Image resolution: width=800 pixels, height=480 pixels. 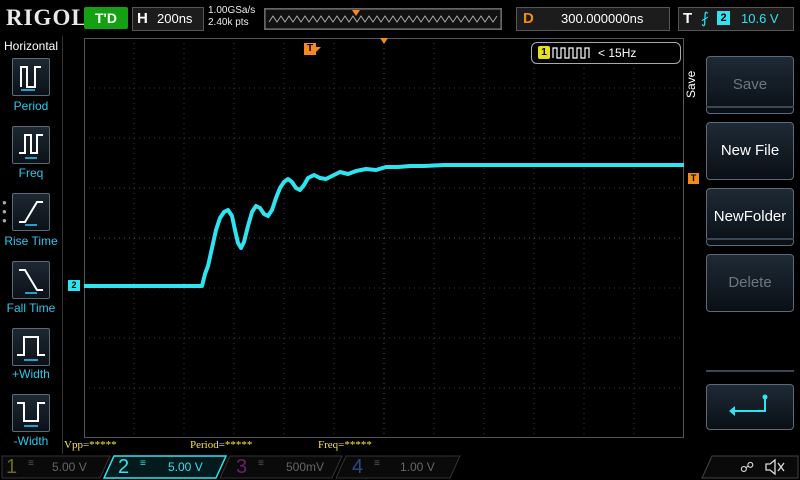 I want to click on memory-preview-wave, so click(x=383, y=19).